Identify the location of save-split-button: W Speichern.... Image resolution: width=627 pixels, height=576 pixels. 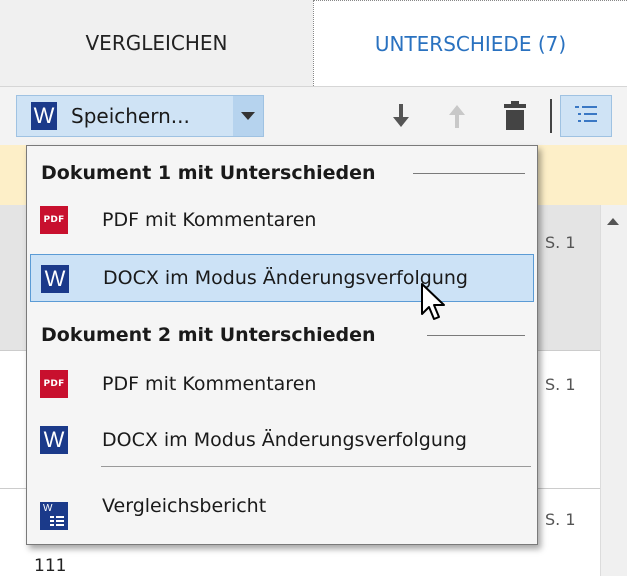
(140, 116).